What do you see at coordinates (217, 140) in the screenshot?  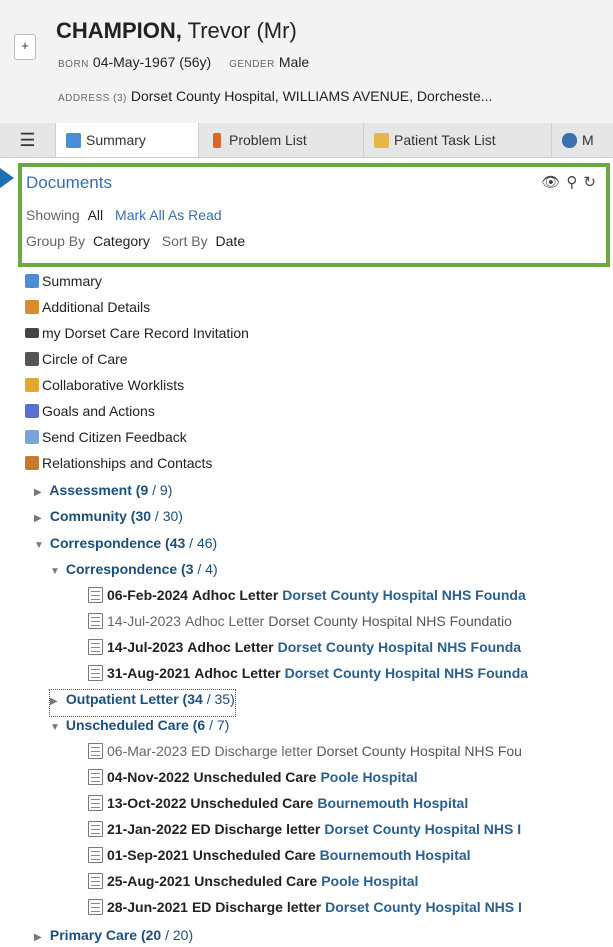 I see `problem-list-icon` at bounding box center [217, 140].